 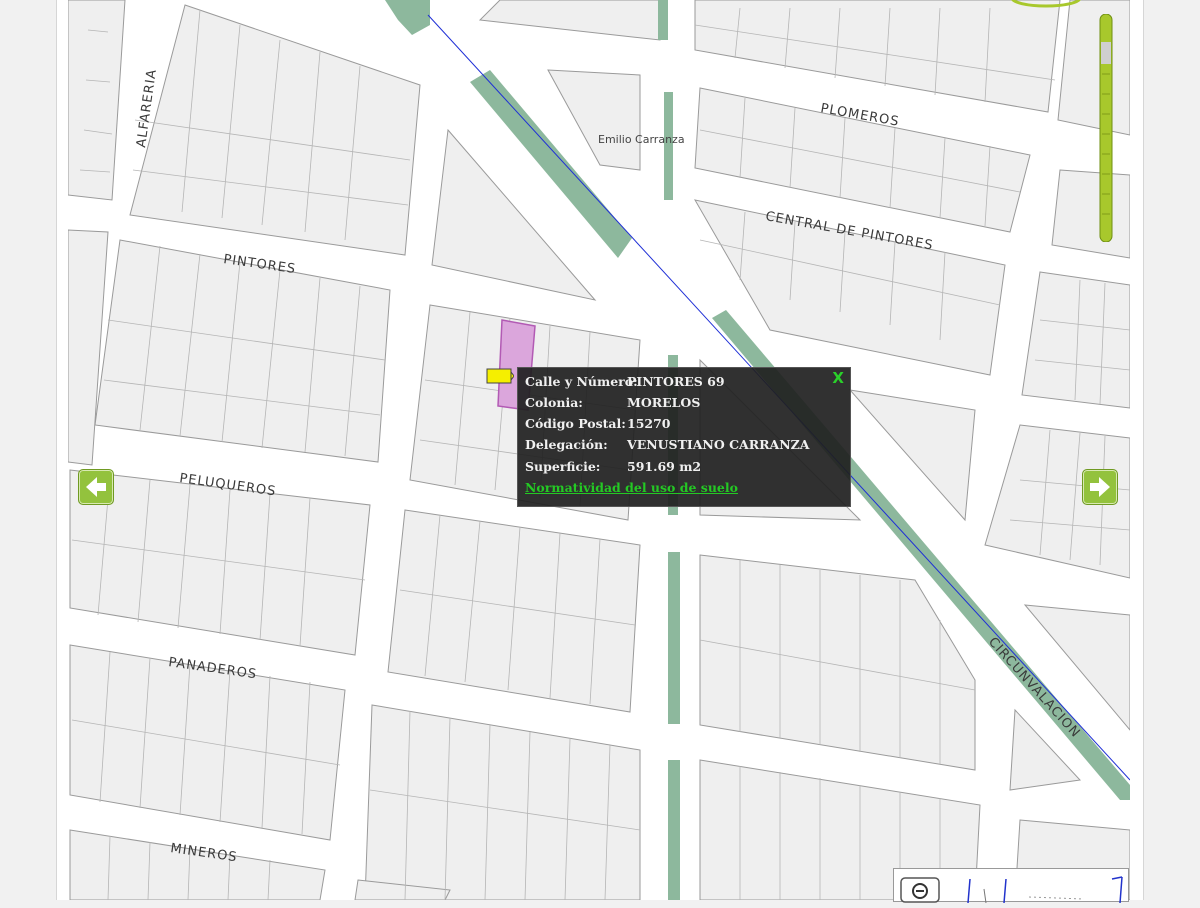 I want to click on popup-row-postal-code: Código Postal:15270, so click(x=598, y=424).